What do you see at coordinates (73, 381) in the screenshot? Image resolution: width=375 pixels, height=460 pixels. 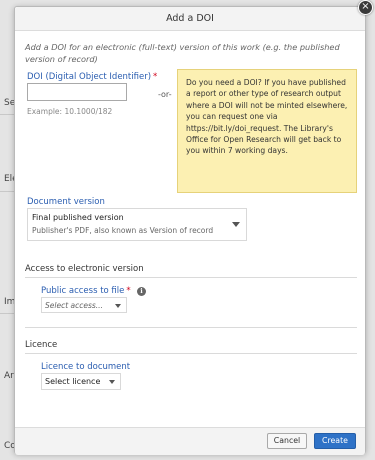 I see `licence-select-value: Select licence` at bounding box center [73, 381].